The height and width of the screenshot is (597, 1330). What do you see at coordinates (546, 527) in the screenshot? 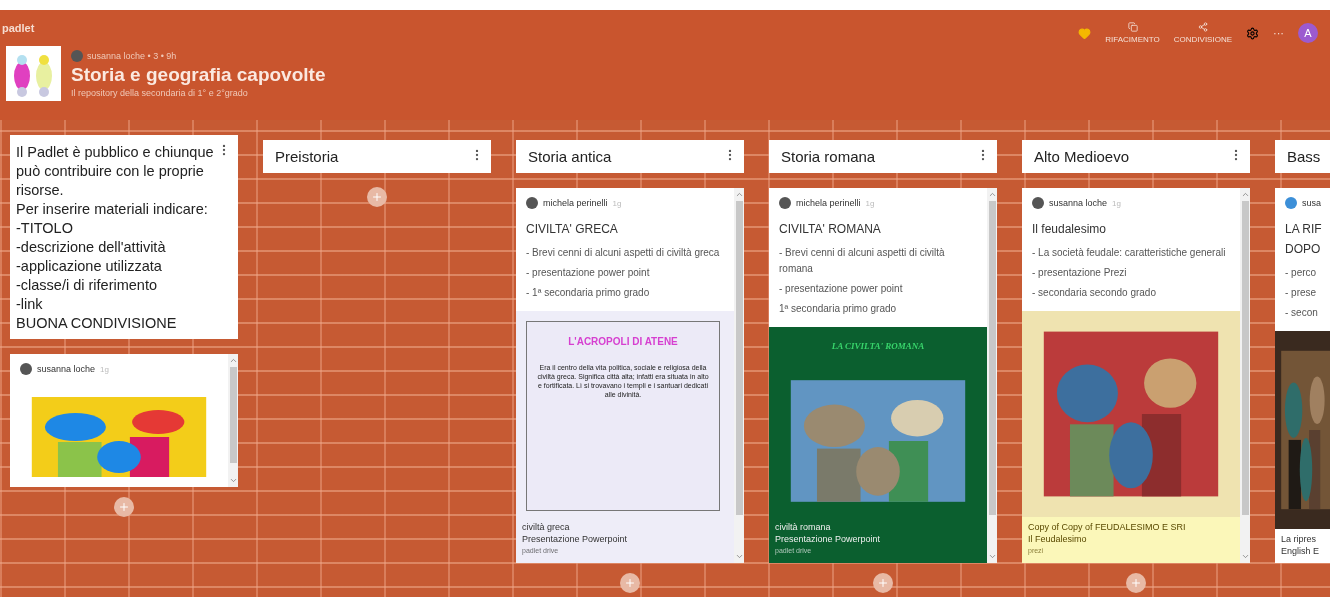
I see `attachment-caption: civiltà greca` at bounding box center [546, 527].